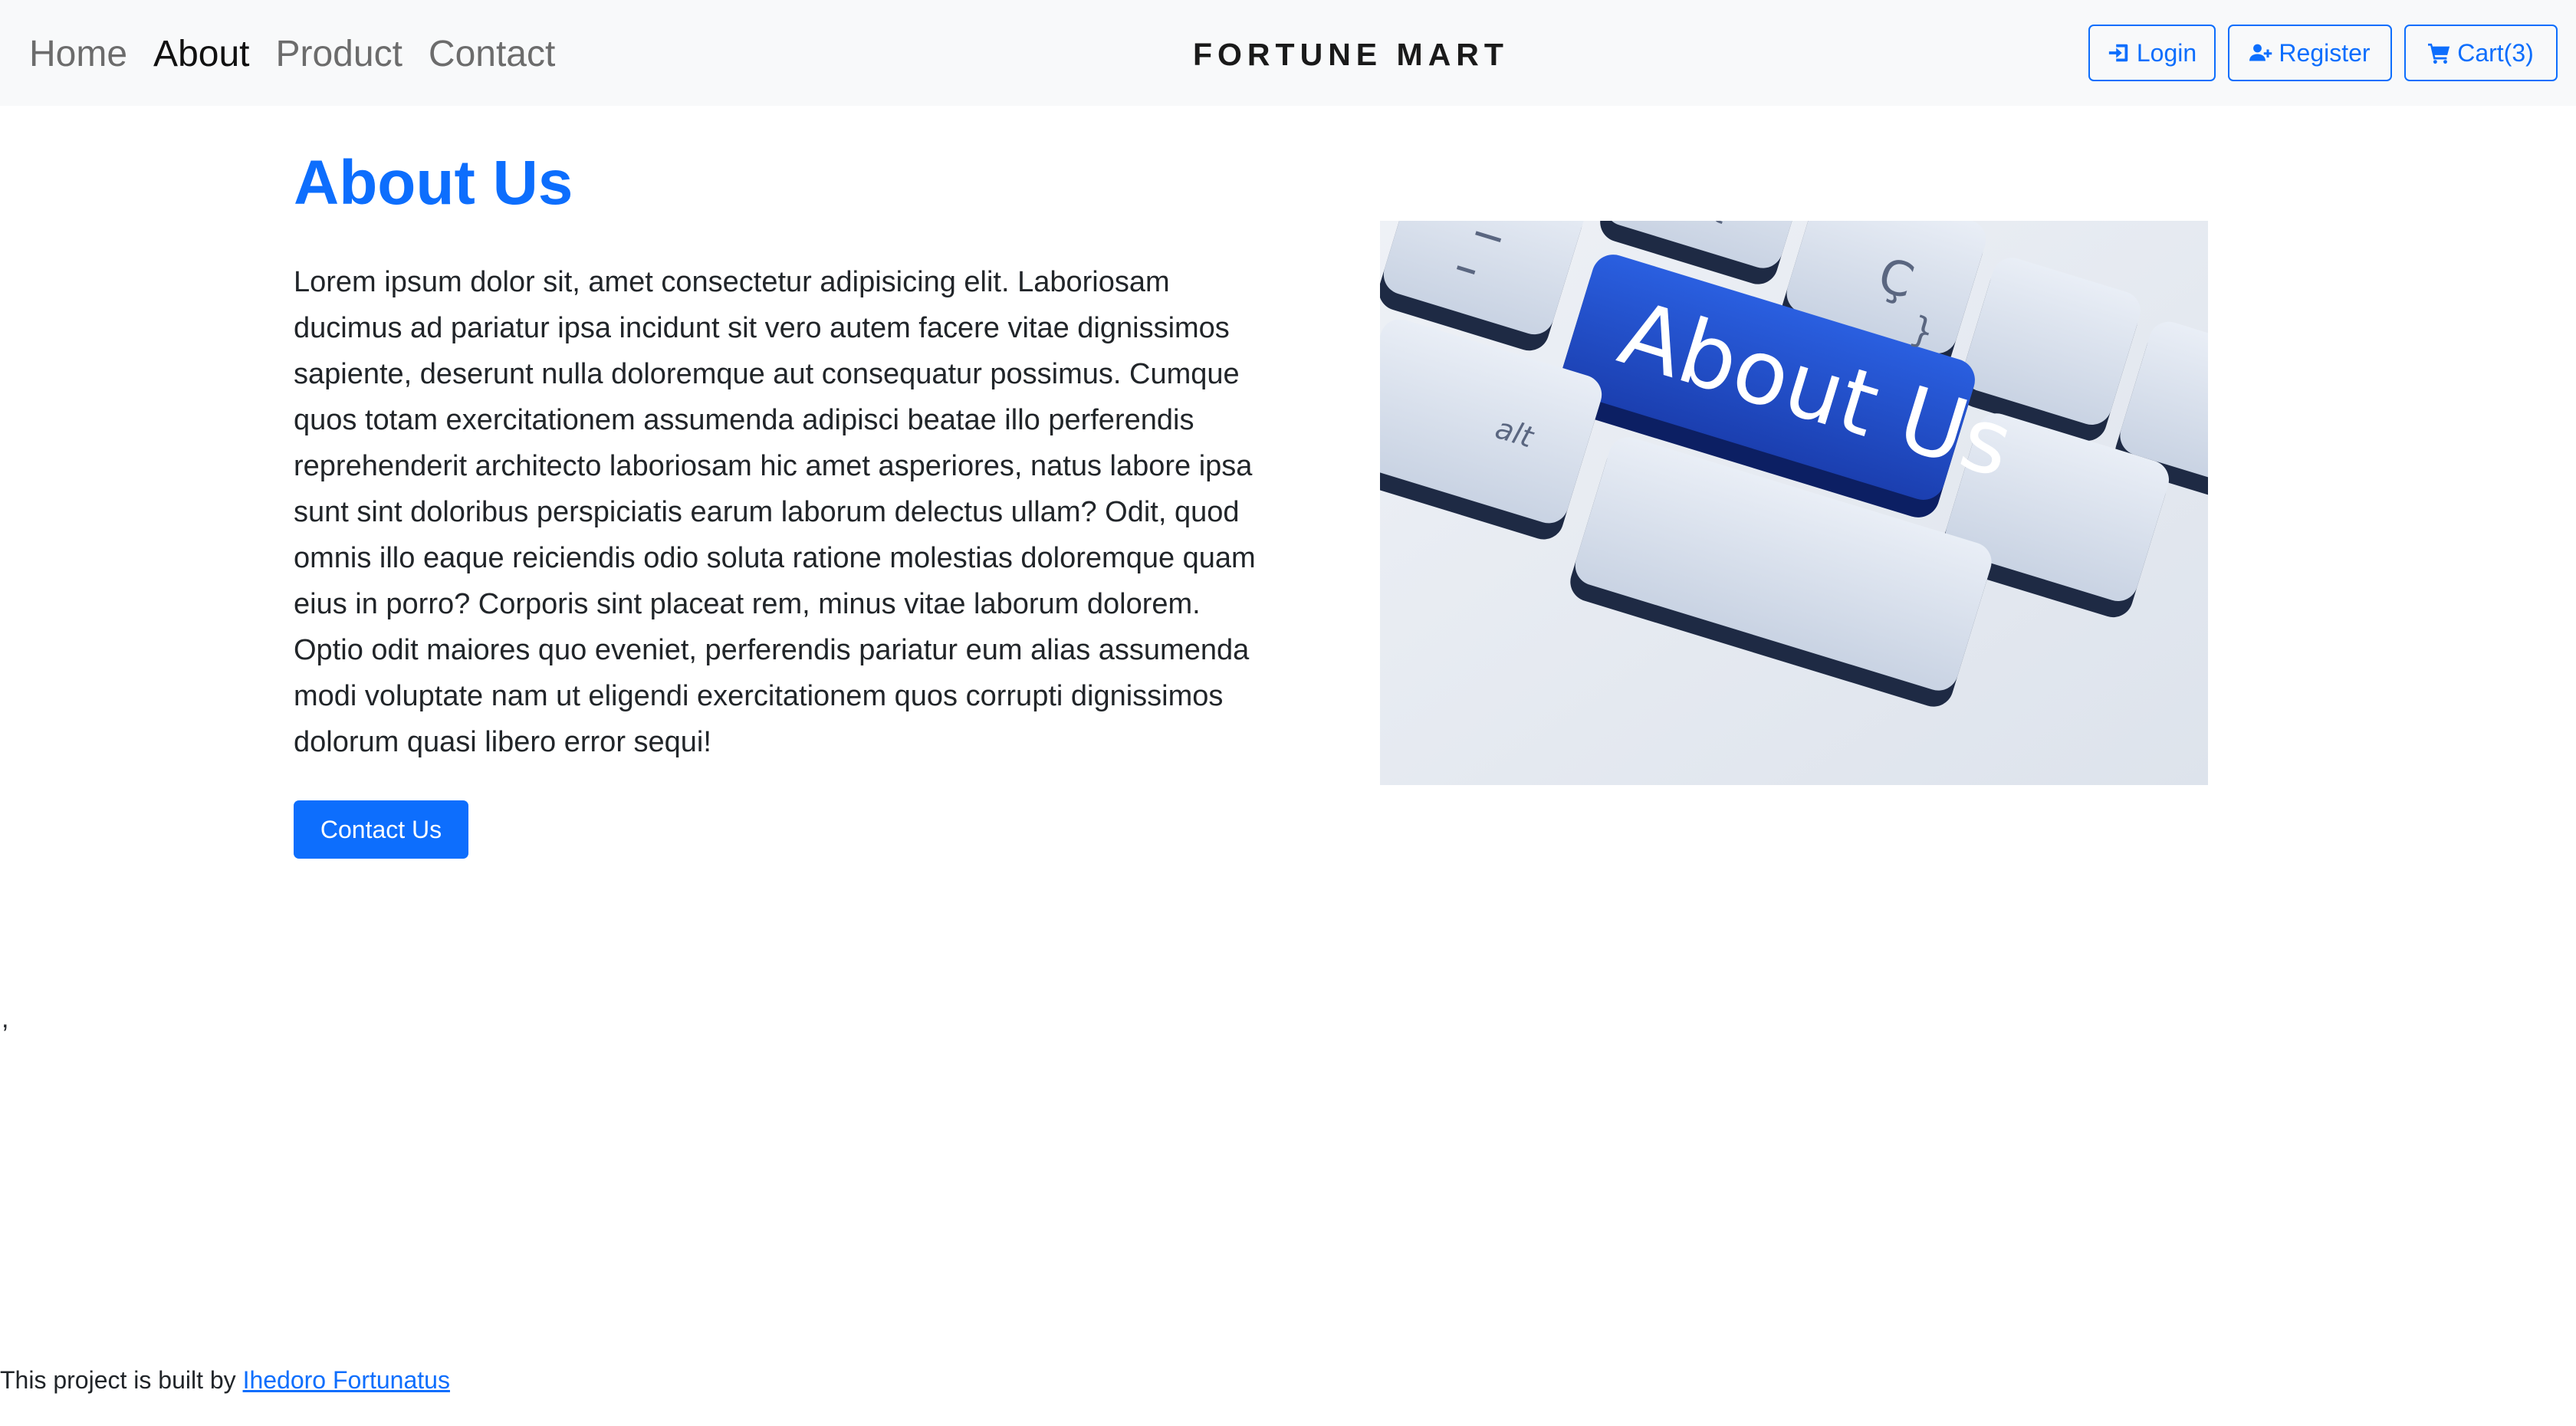 Image resolution: width=2576 pixels, height=1426 pixels. I want to click on login-label: Login, so click(2167, 53).